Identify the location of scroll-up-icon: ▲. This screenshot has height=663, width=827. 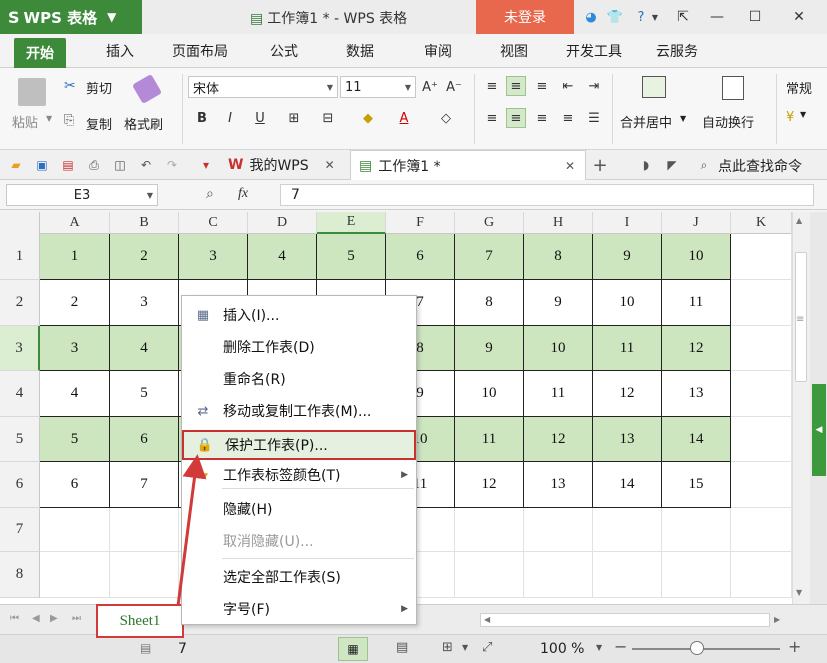
(799, 220).